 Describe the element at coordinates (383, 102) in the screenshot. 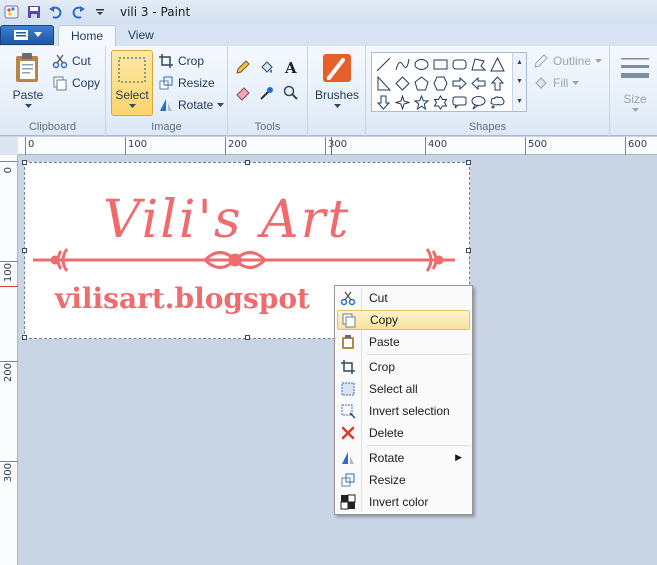

I see `down-arrow-shape-icon` at that location.